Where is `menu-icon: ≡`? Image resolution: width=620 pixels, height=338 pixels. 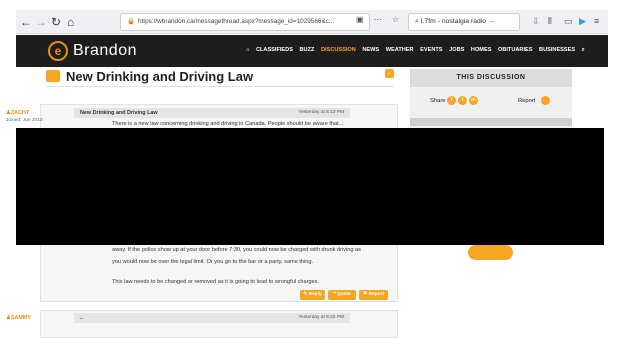
menu-icon: ≡ is located at coordinates (596, 21).